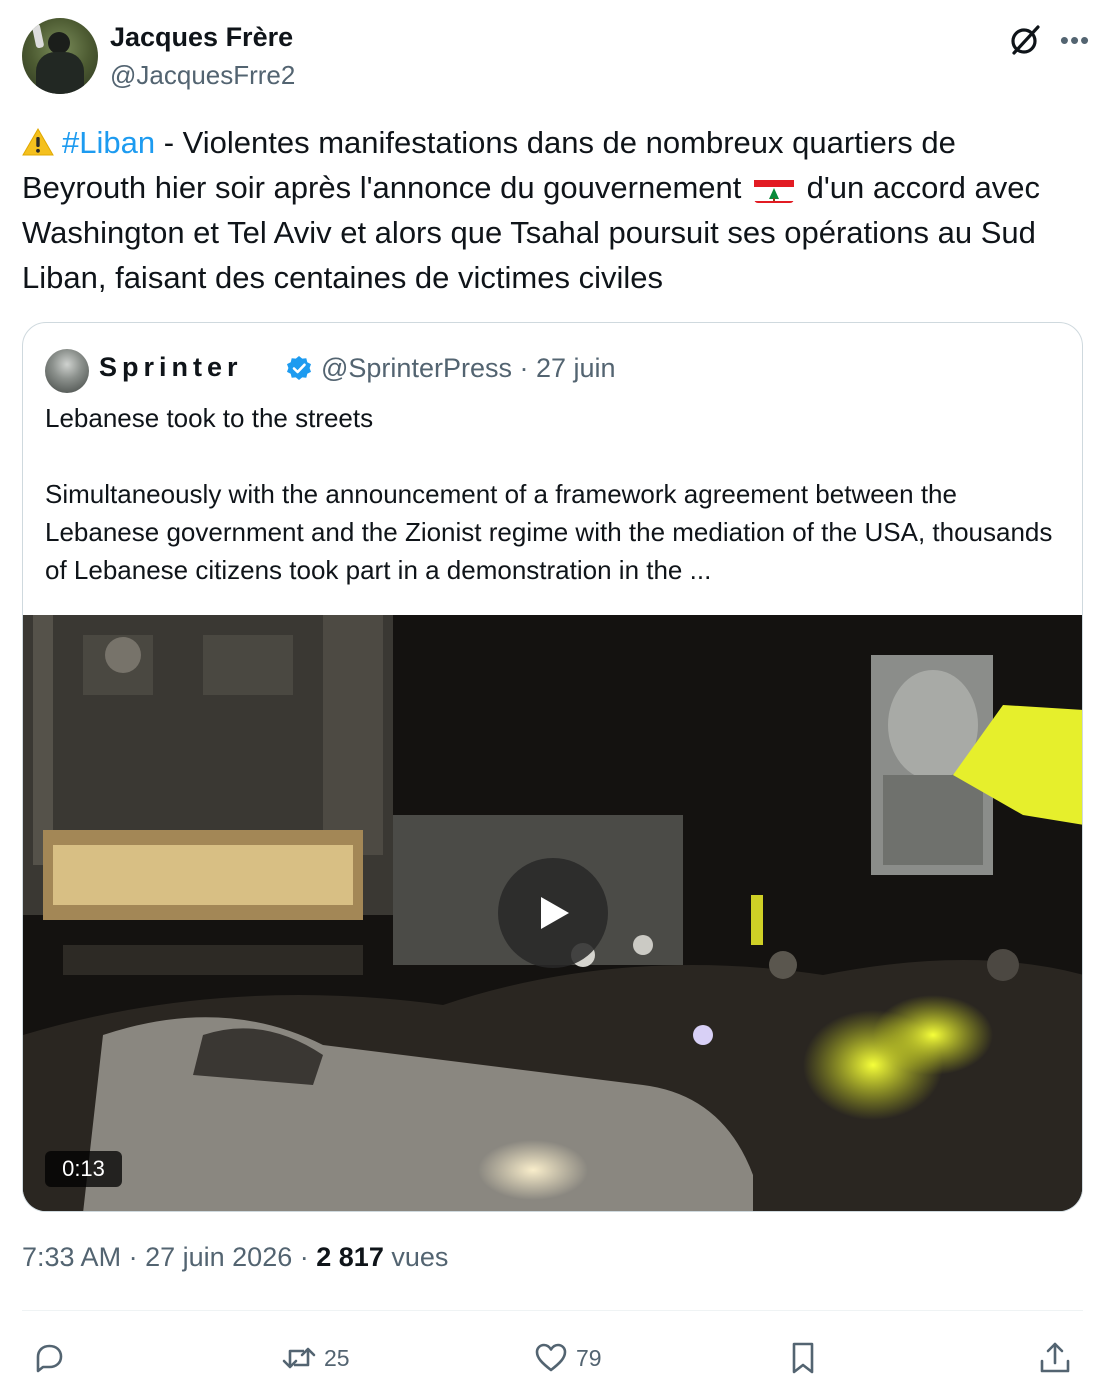  What do you see at coordinates (1075, 40) in the screenshot?
I see `more-options-icon: •••` at bounding box center [1075, 40].